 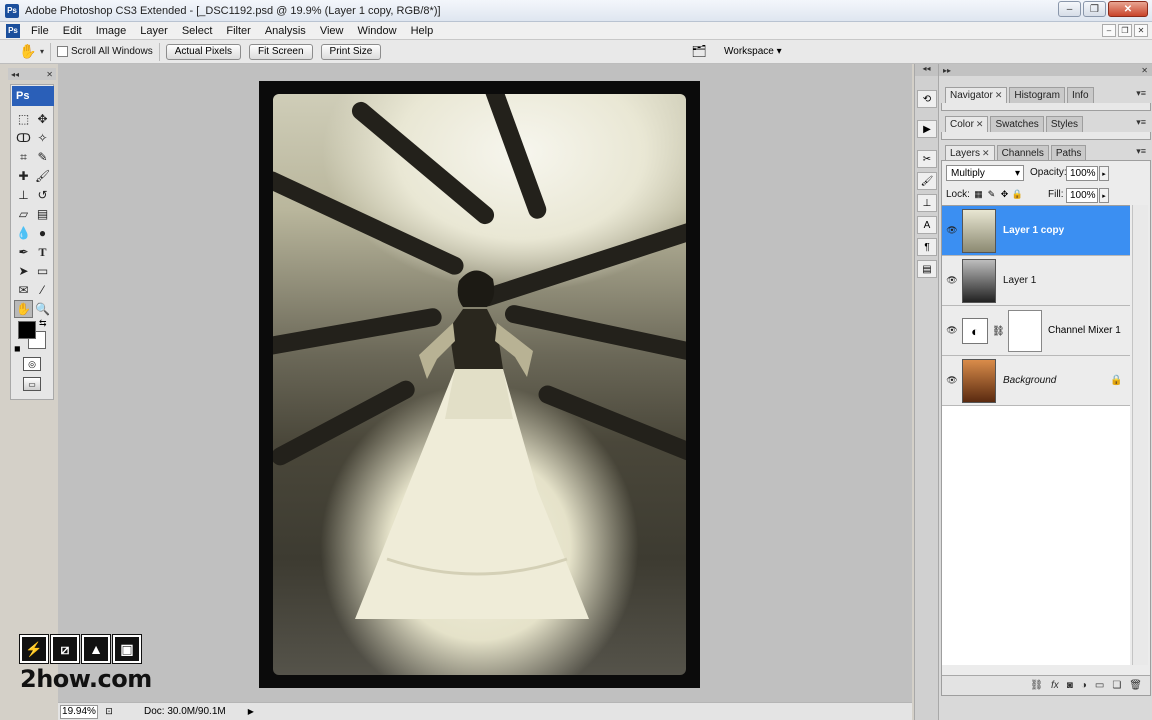 What do you see at coordinates (927, 203) in the screenshot?
I see `clone-source-icon: ⊥` at bounding box center [927, 203].